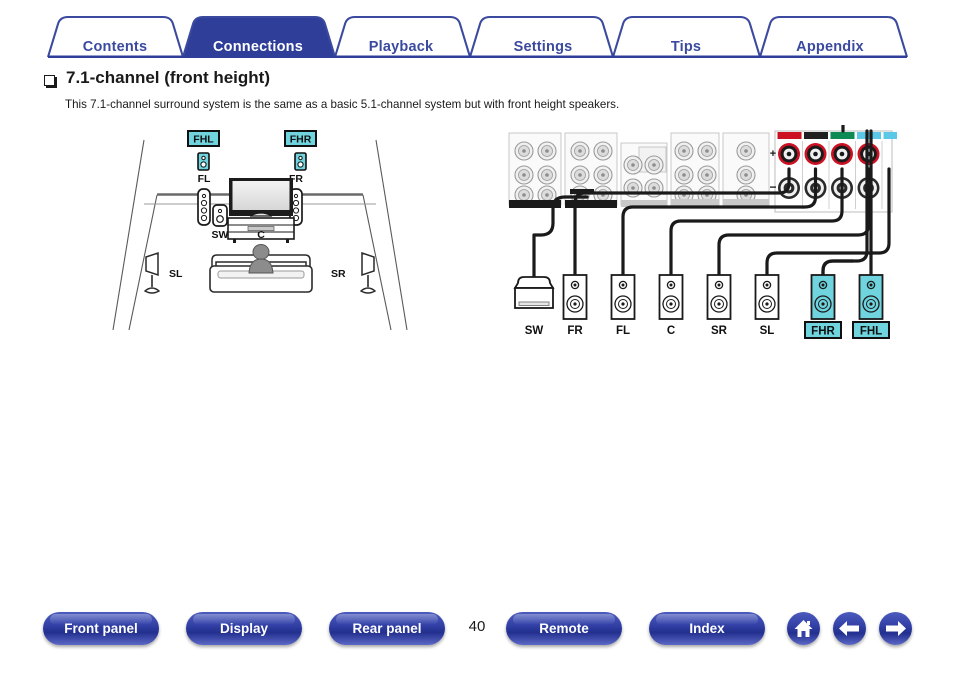 The height and width of the screenshot is (673, 954). Describe the element at coordinates (534, 331) in the screenshot. I see `speaker-label-sw: SW` at that location.